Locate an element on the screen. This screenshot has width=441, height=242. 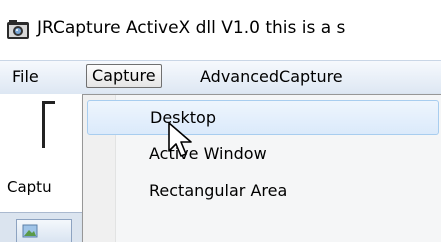
menu-item-desktop: Desktop is located at coordinates (263, 117).